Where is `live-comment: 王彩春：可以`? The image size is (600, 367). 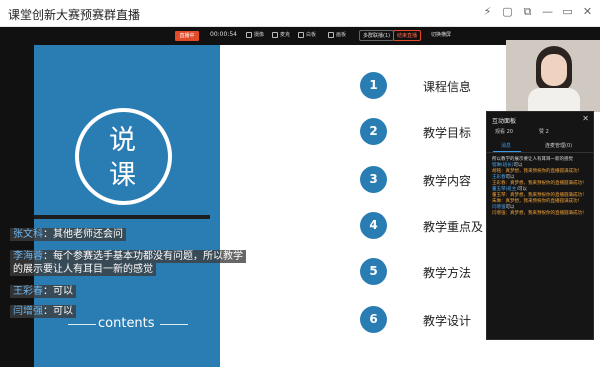 live-comment: 王彩春：可以 is located at coordinates (43, 291).